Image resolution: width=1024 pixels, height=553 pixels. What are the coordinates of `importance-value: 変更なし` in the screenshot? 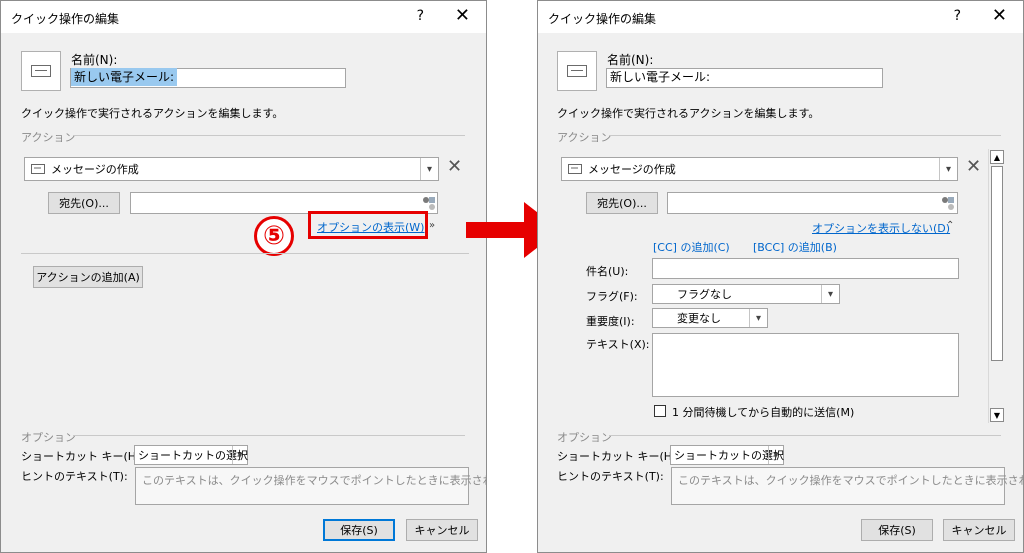 It's located at (699, 318).